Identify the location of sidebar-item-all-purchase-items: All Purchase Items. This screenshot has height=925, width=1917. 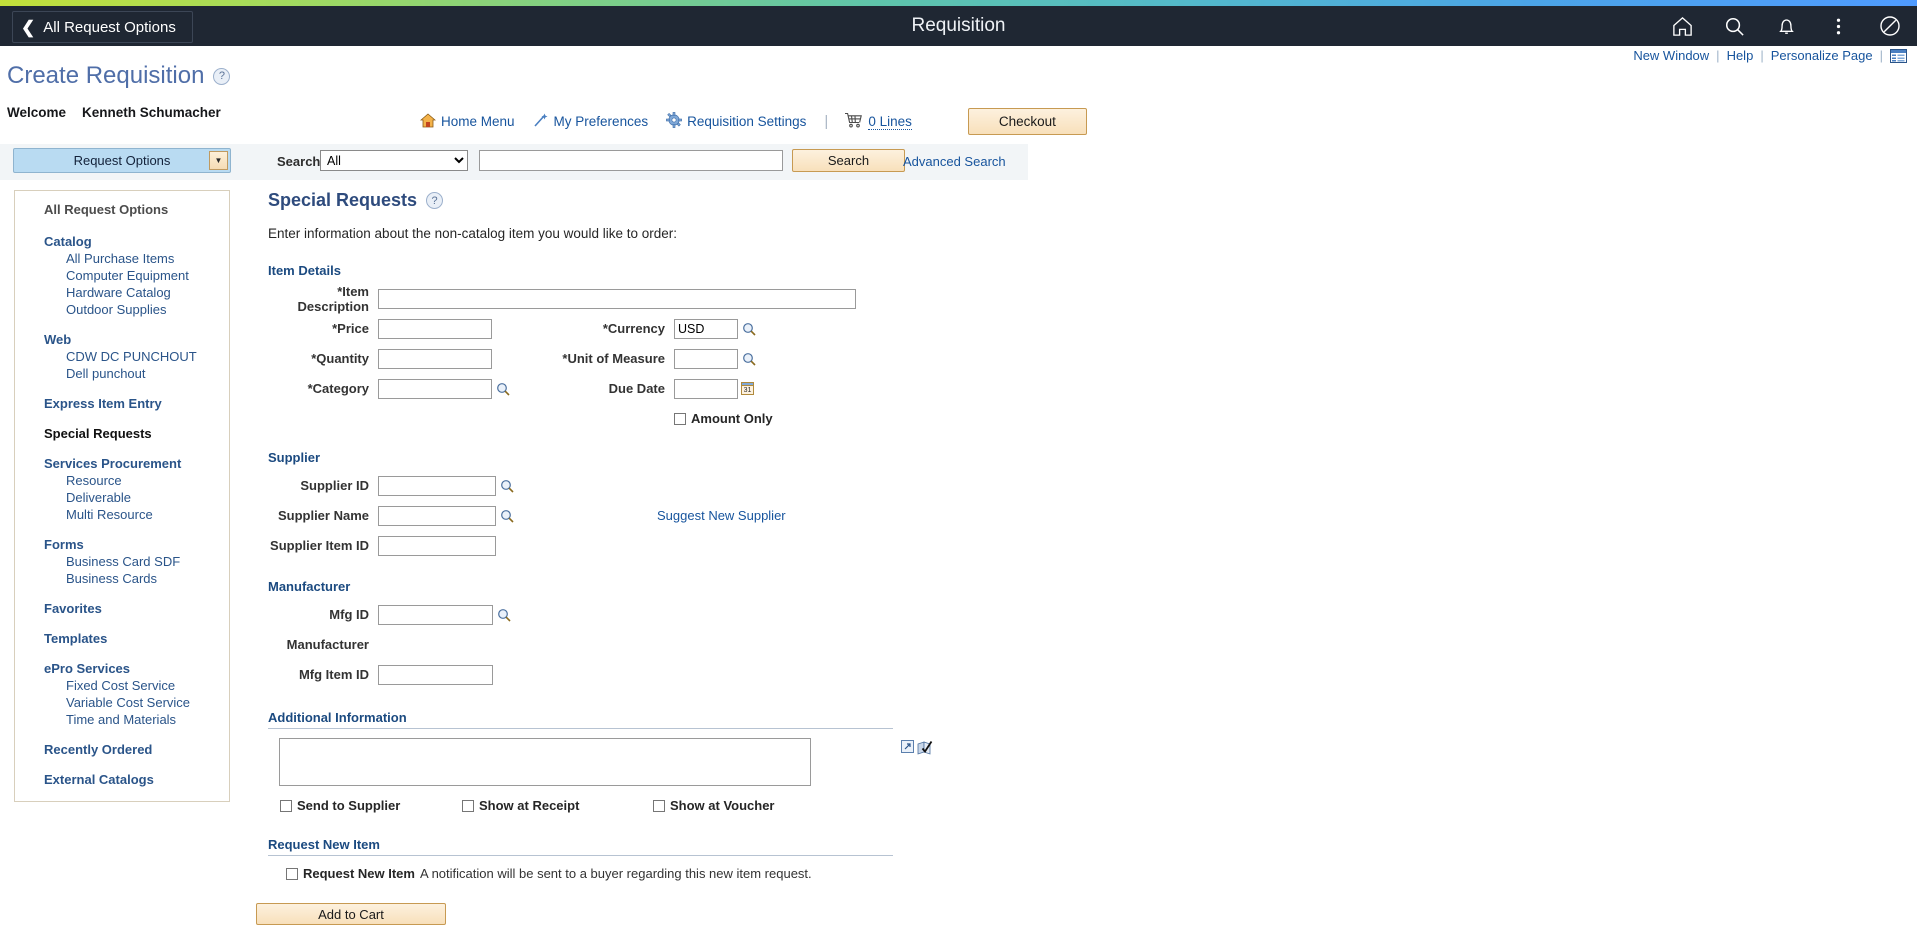
(122, 258).